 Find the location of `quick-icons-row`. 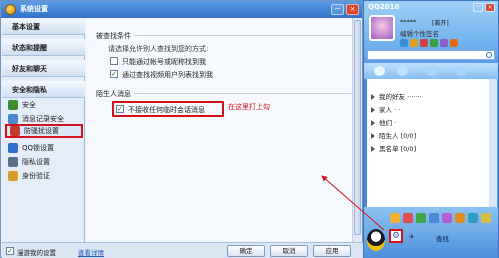

quick-icons-row is located at coordinates (429, 43).